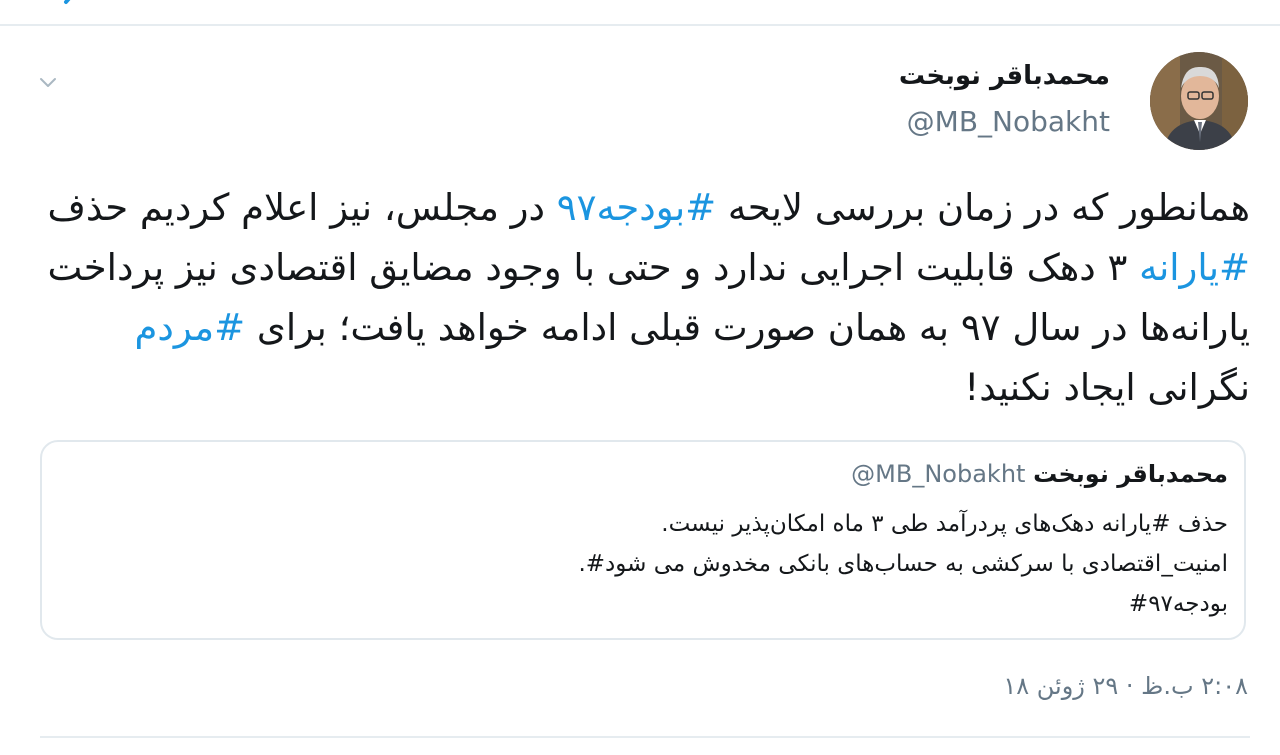 This screenshot has width=1280, height=755. Describe the element at coordinates (1125, 686) in the screenshot. I see `tweet-timestamp: ۲:۰۸ ب.ظ · ۲۹ ژوئن ۱۸` at that location.